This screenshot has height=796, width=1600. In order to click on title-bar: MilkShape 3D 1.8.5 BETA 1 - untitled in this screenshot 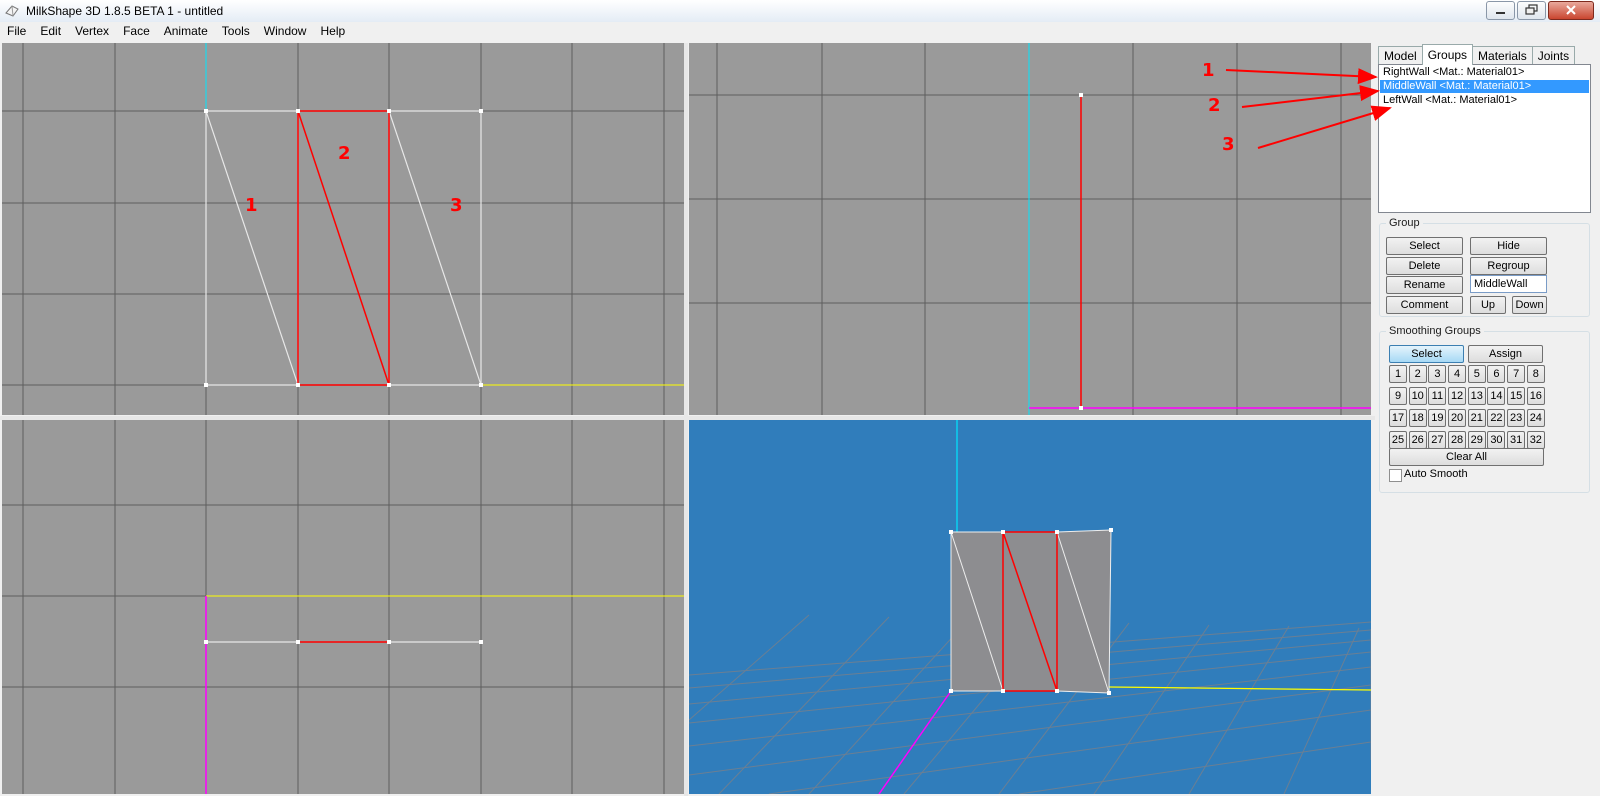, I will do `click(800, 11)`.